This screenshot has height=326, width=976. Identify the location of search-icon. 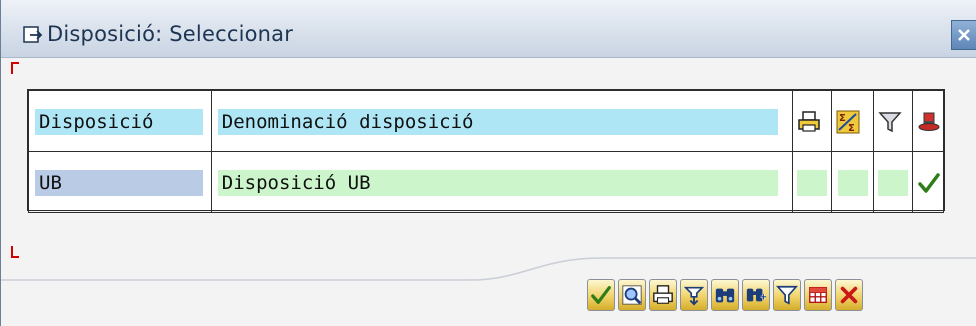
(632, 295).